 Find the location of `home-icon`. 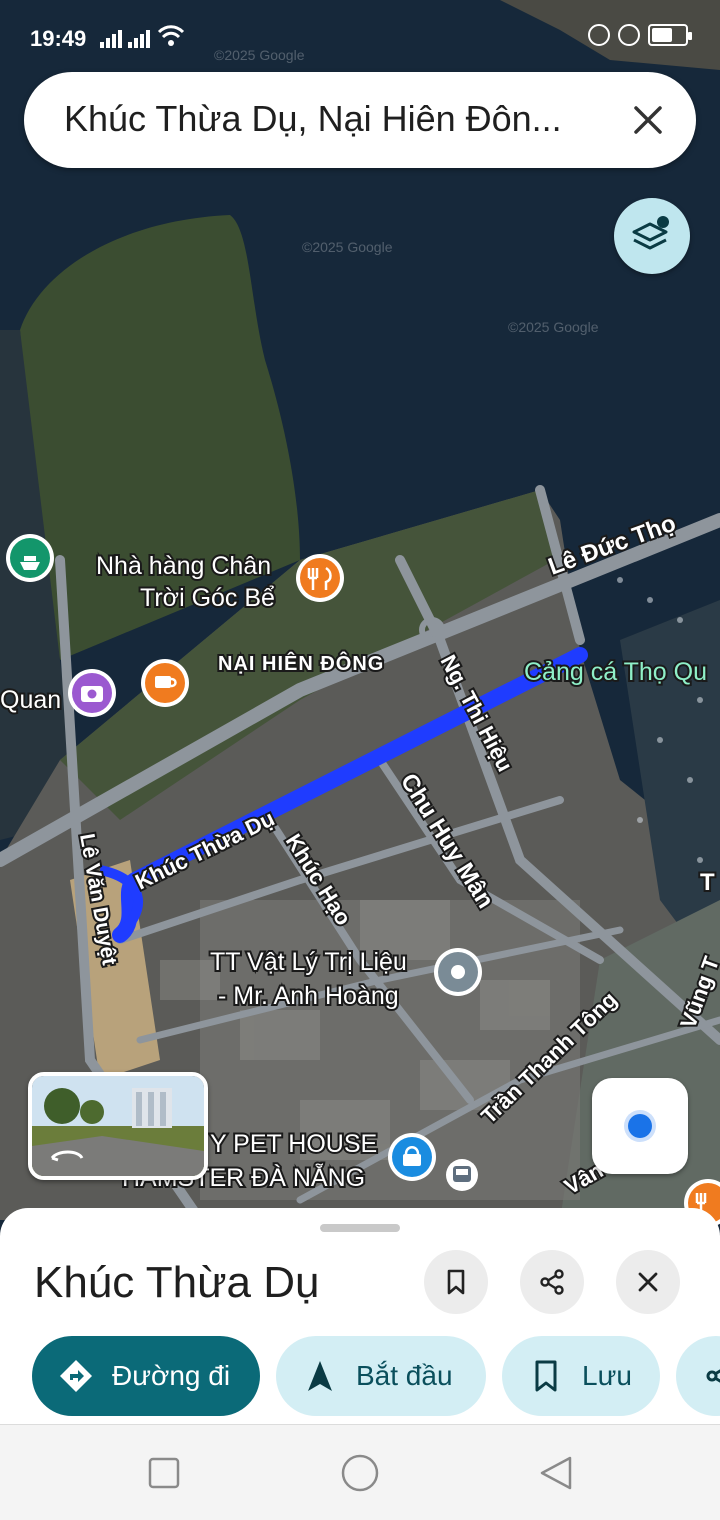

home-icon is located at coordinates (360, 1473).